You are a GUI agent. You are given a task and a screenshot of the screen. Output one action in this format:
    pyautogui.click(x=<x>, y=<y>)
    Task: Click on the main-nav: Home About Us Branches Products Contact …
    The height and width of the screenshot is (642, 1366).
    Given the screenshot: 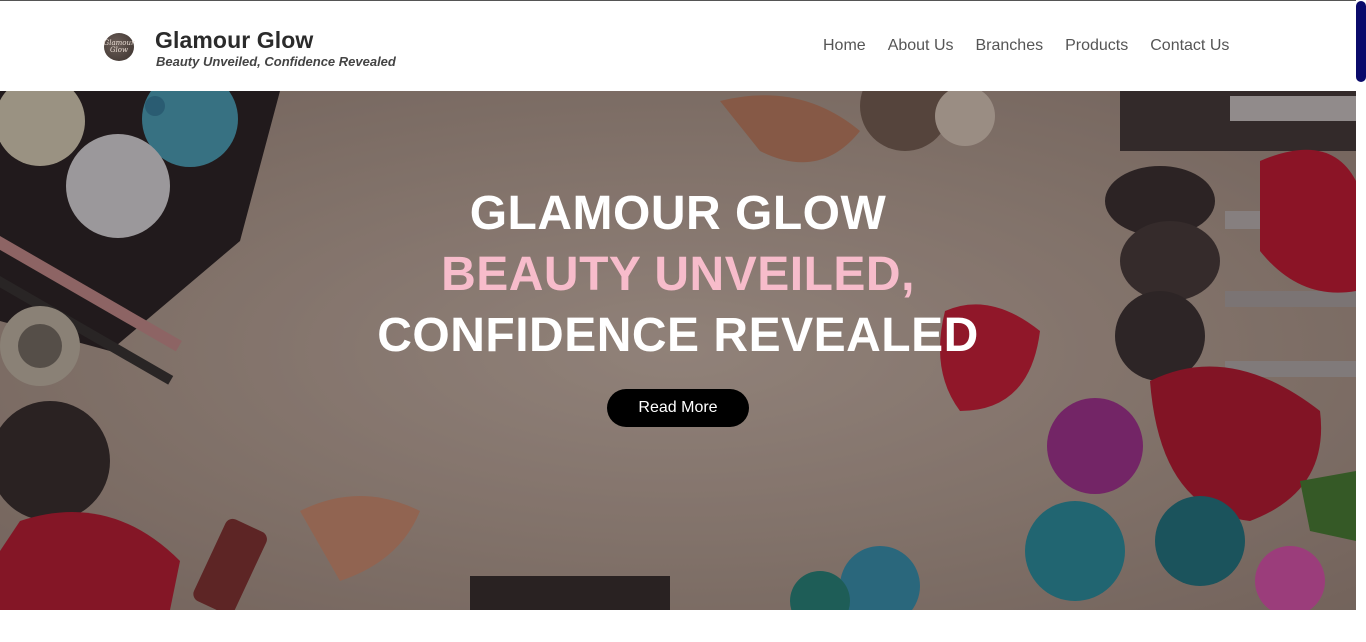 What is the action you would take?
    pyautogui.click(x=1037, y=46)
    